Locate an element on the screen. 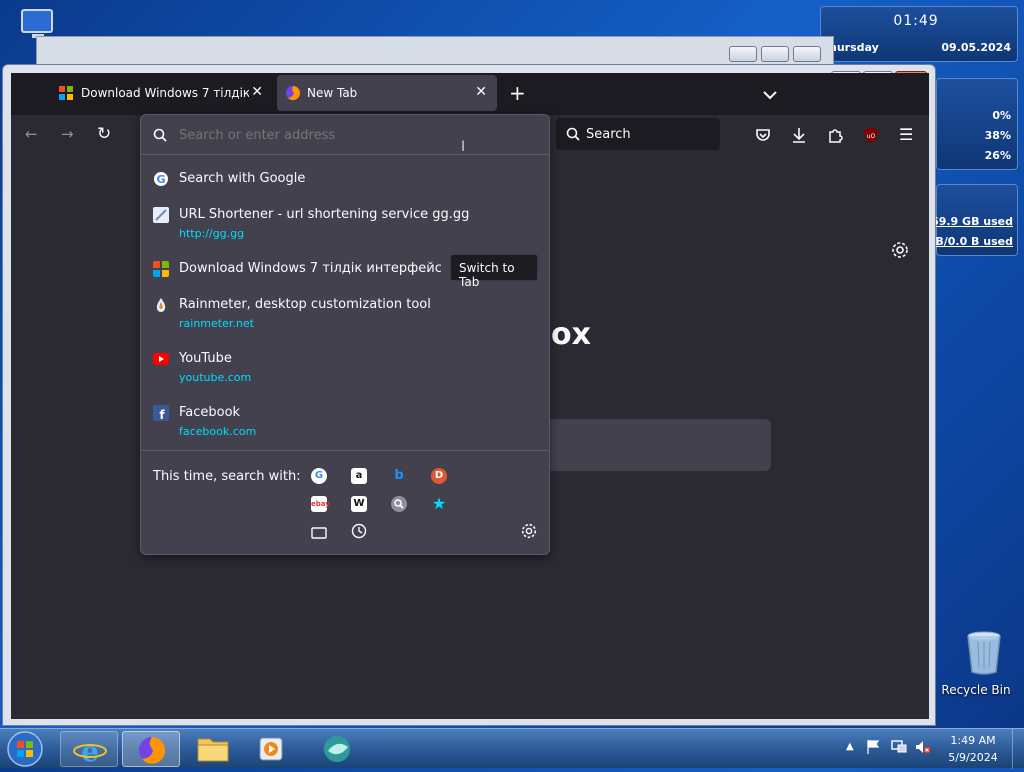  svg-text: f is located at coordinates (162, 414).